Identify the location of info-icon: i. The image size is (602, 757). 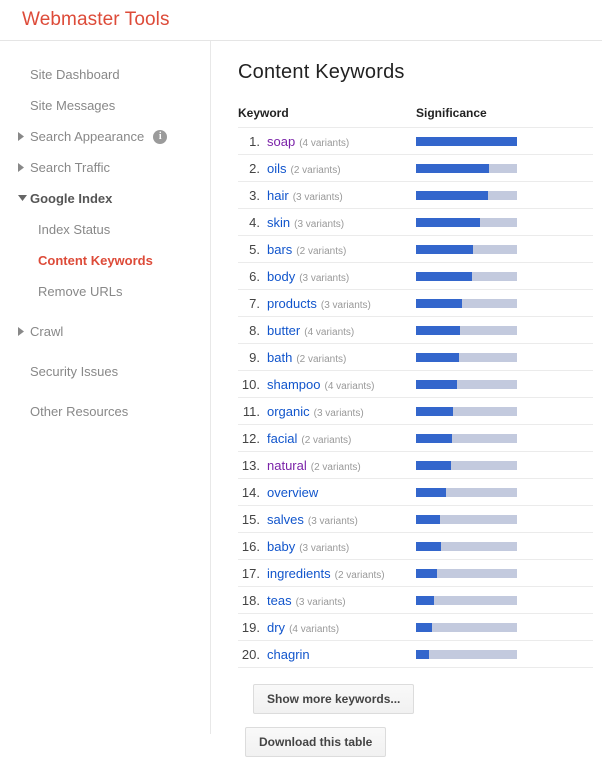
(160, 136).